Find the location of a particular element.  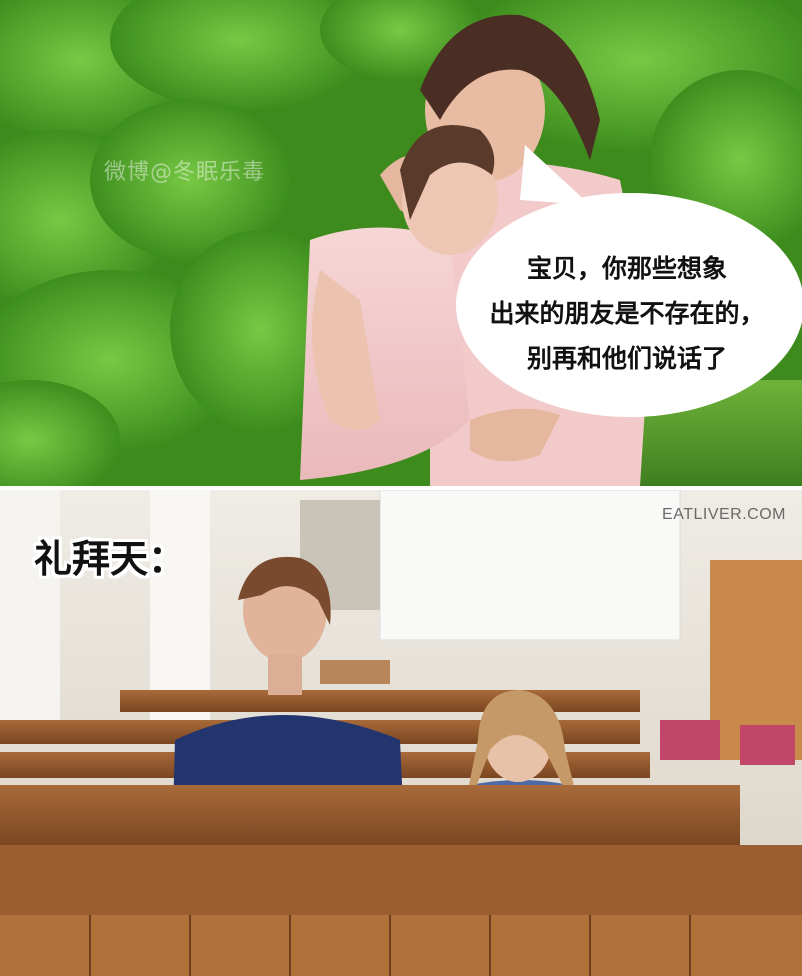

weibo-watermark: 微博@冬眠乐毒 is located at coordinates (185, 172).